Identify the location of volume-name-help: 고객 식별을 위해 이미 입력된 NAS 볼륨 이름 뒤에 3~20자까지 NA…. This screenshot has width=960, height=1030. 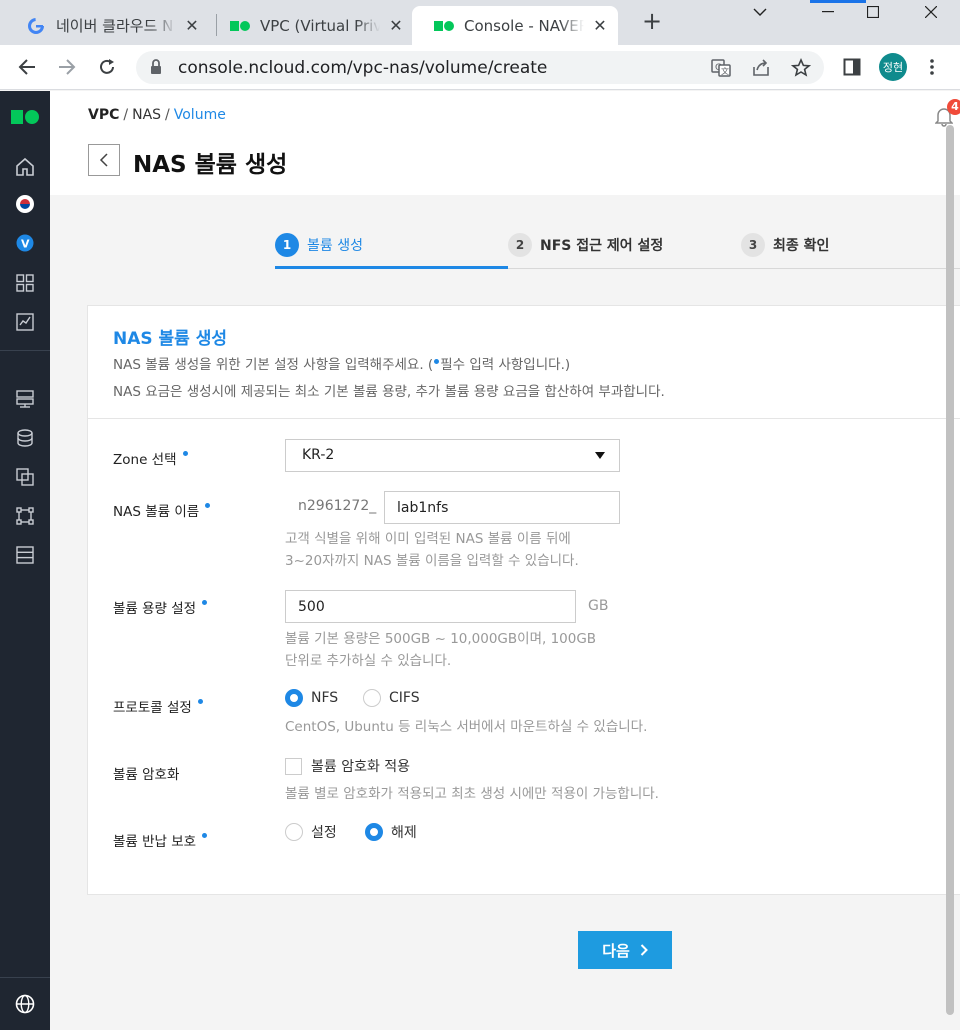
(432, 550).